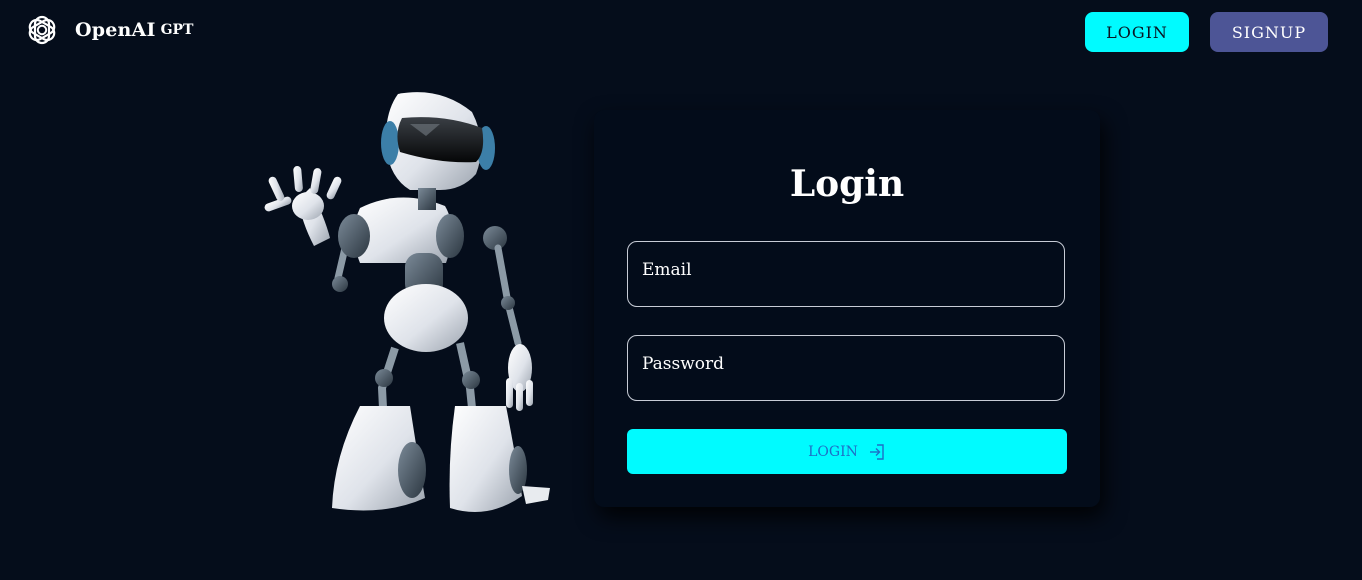  What do you see at coordinates (177, 30) in the screenshot?
I see `brand-suffix: GPT` at bounding box center [177, 30].